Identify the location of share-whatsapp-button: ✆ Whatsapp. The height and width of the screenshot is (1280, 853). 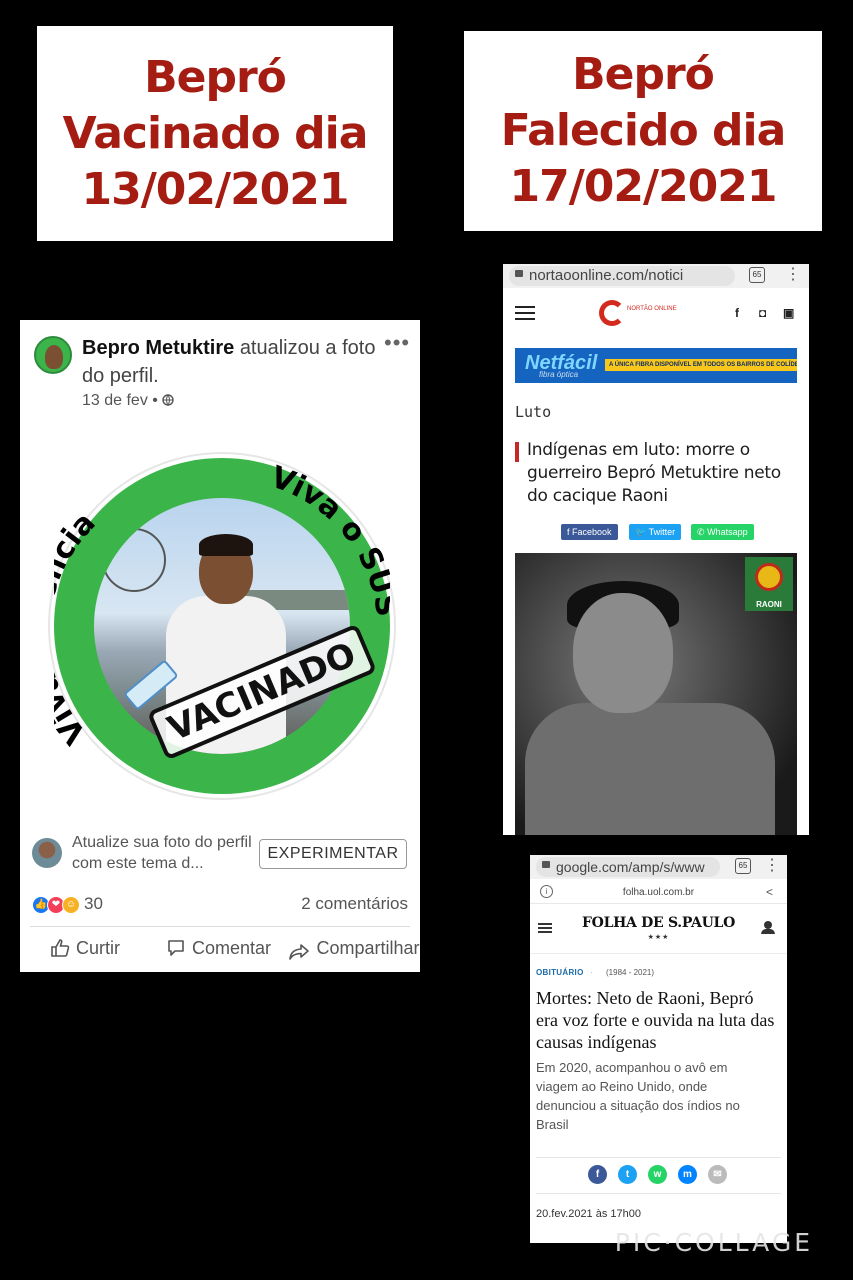
(722, 532).